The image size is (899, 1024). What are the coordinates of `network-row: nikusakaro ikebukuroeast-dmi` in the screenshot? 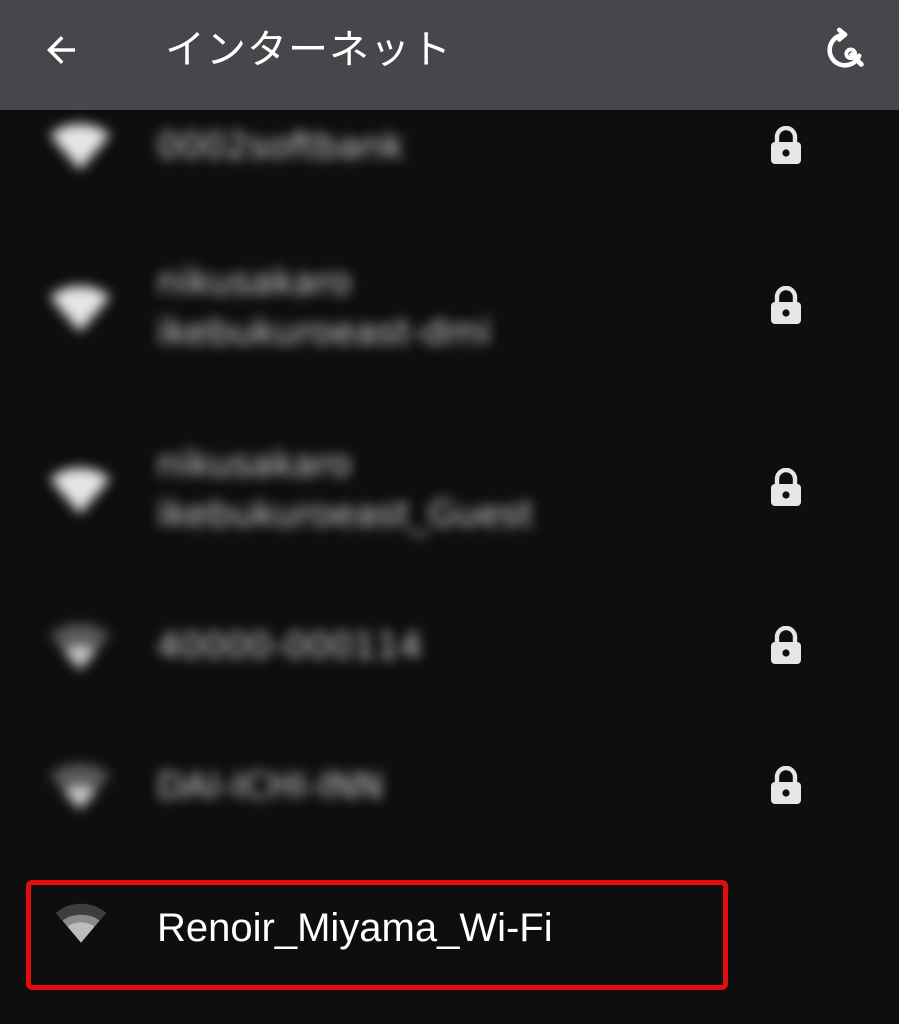 It's located at (449, 305).